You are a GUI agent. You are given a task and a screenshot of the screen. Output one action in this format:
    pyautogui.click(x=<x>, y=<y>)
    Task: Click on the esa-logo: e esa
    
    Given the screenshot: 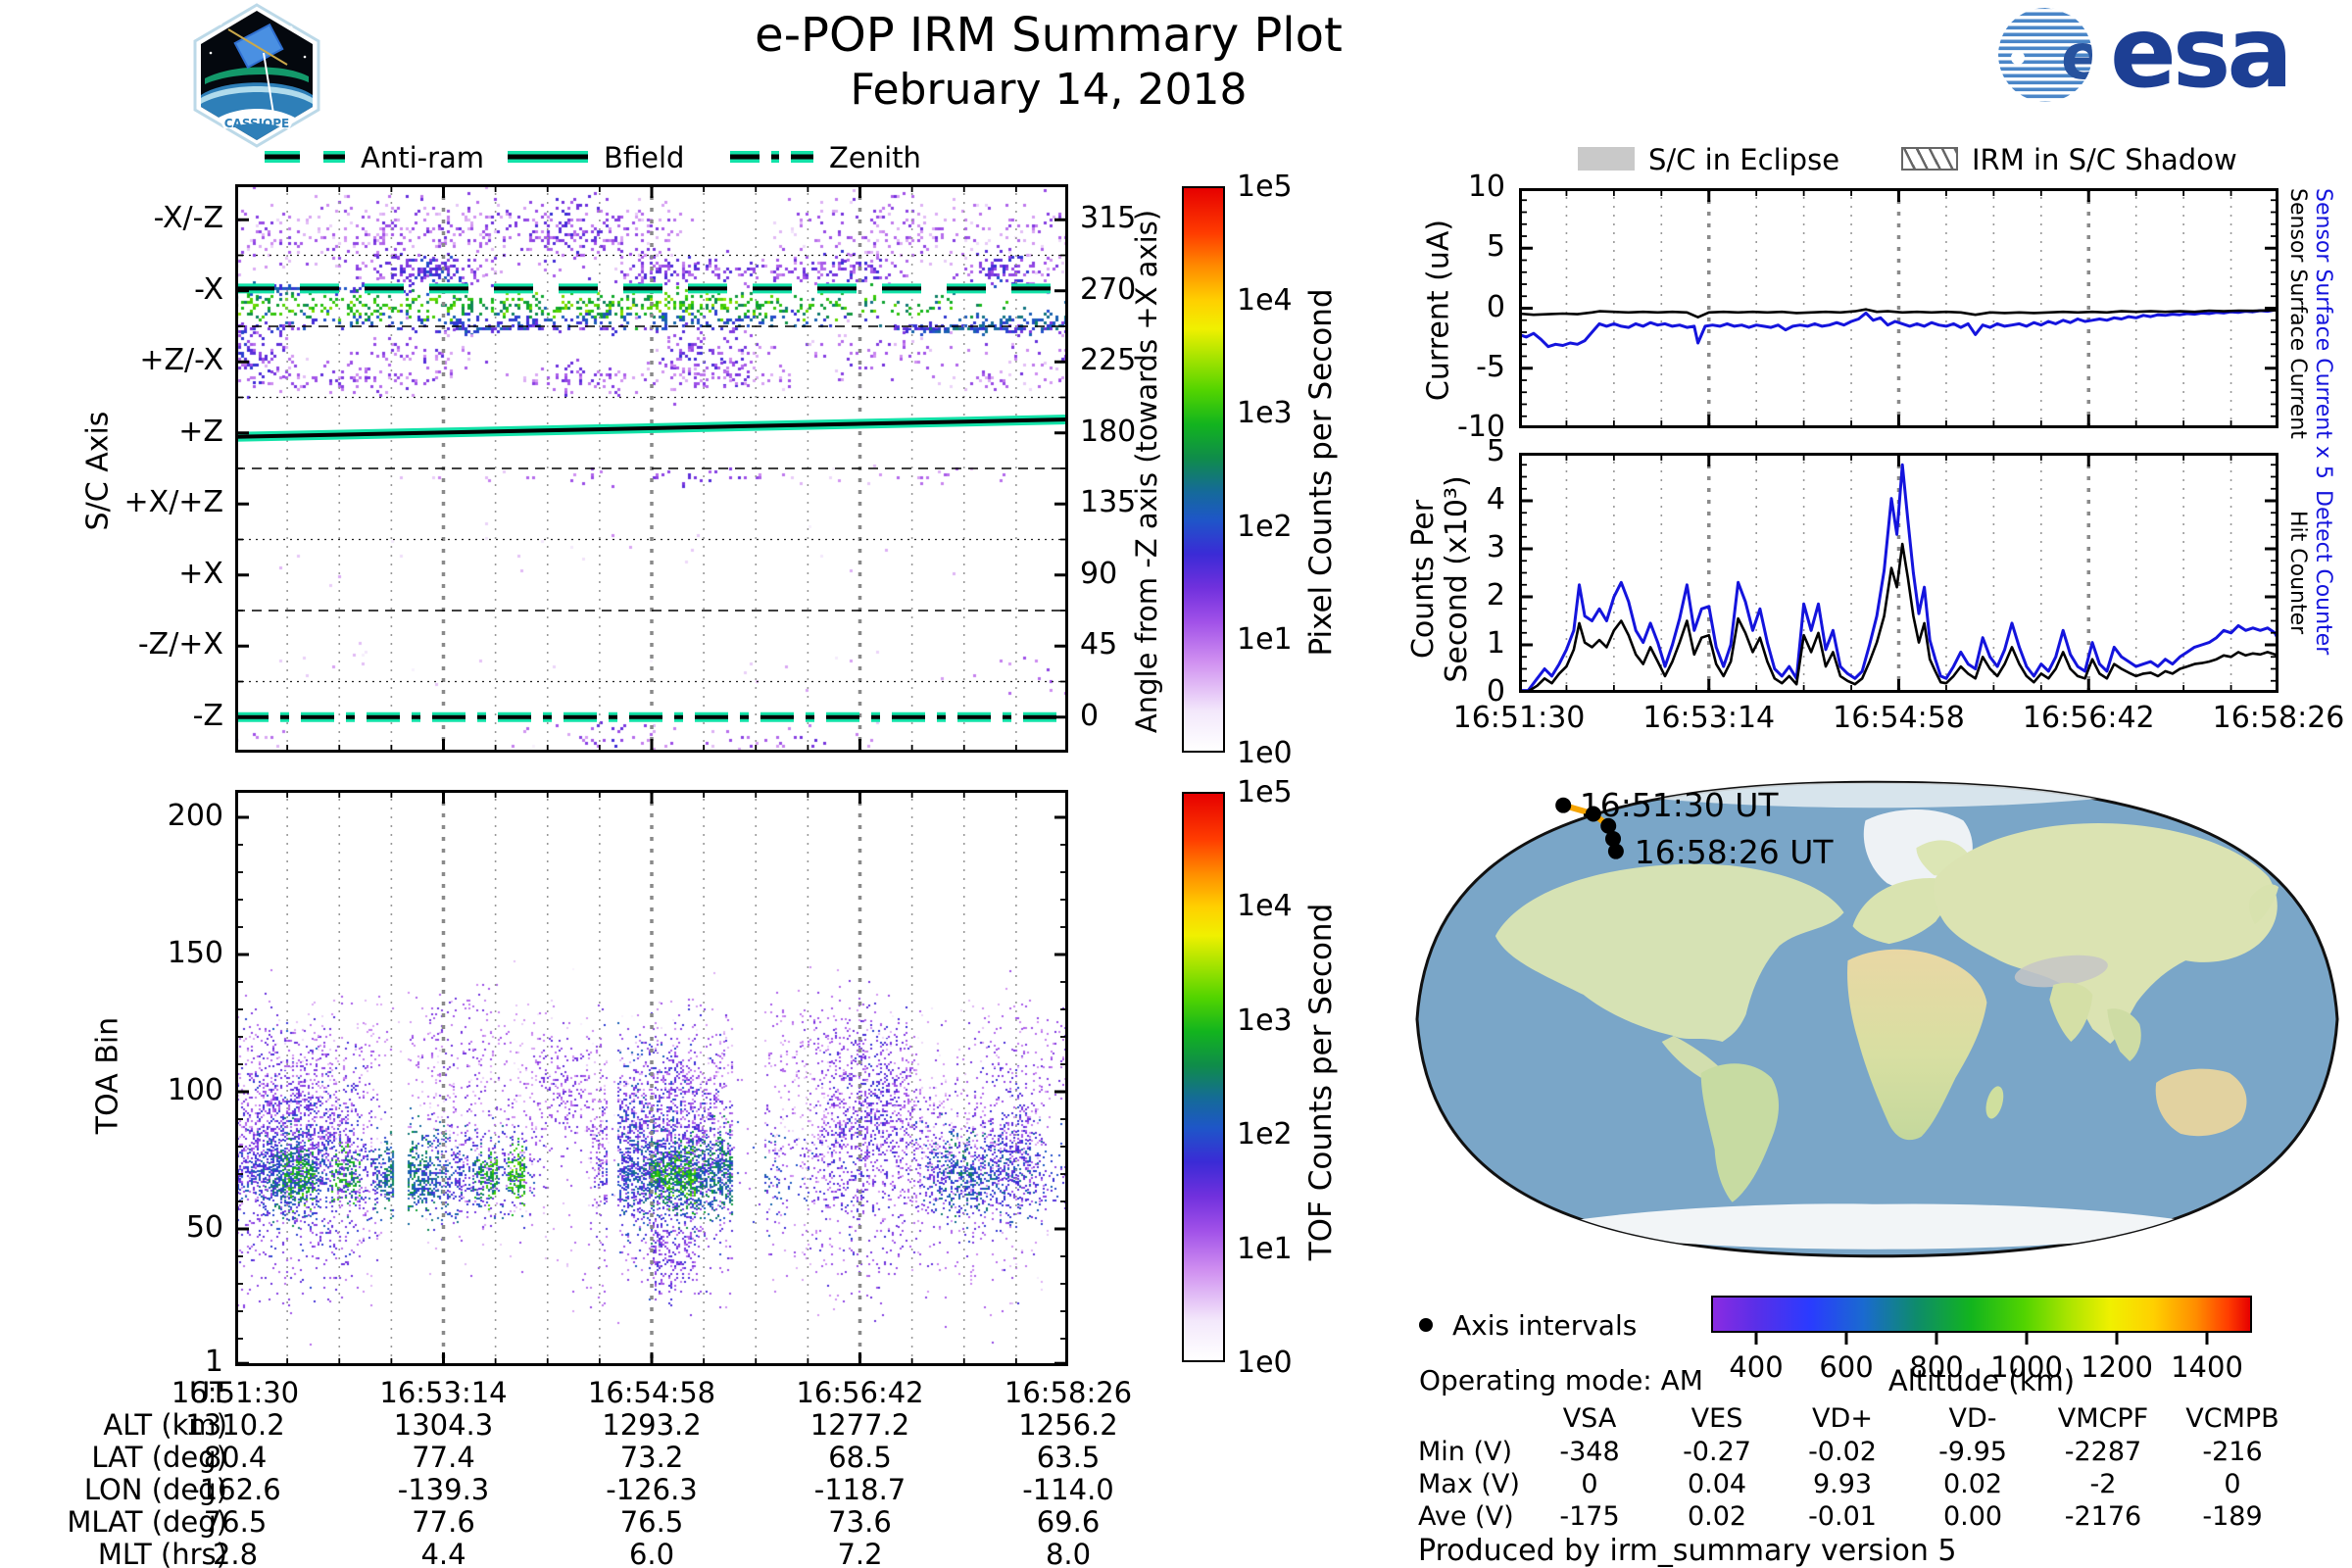 What is the action you would take?
    pyautogui.click(x=2145, y=55)
    